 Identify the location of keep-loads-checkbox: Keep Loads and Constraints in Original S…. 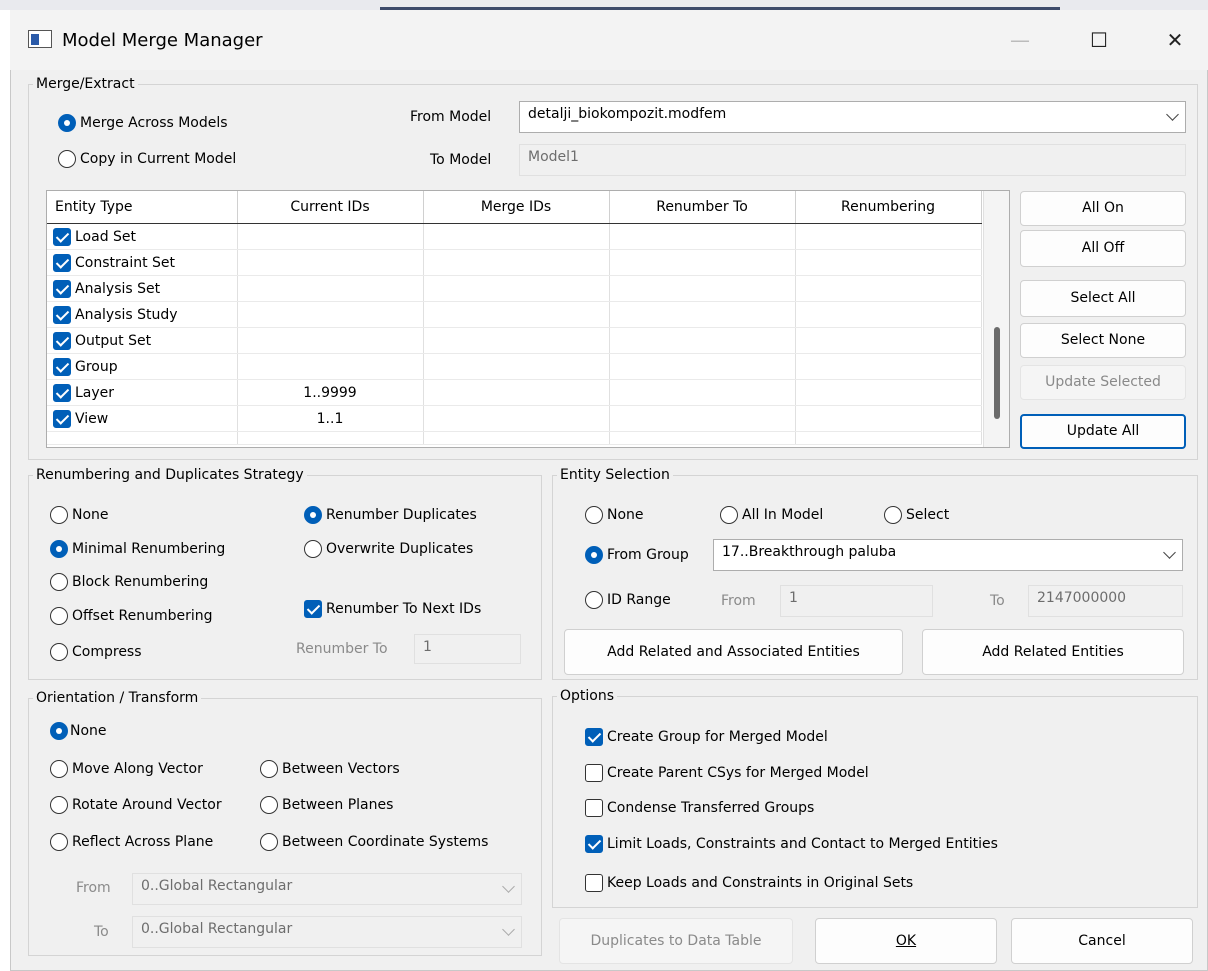
(749, 883).